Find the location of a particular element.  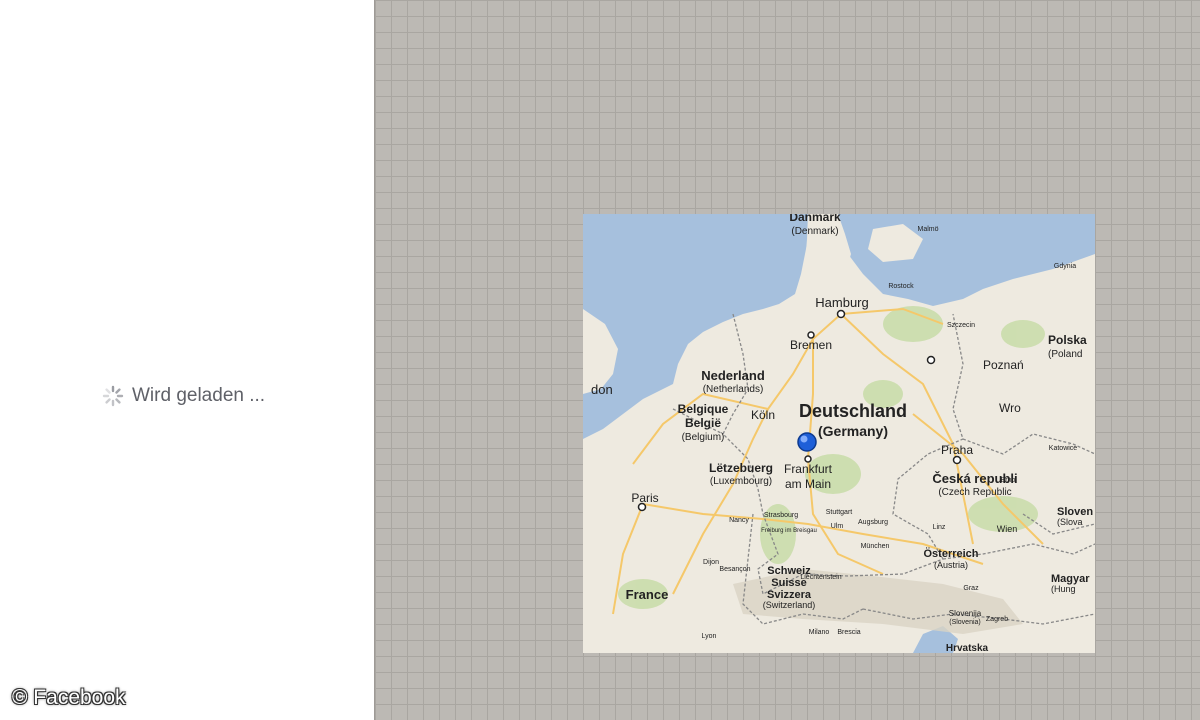

label-germany-en: (Germany) is located at coordinates (853, 431).